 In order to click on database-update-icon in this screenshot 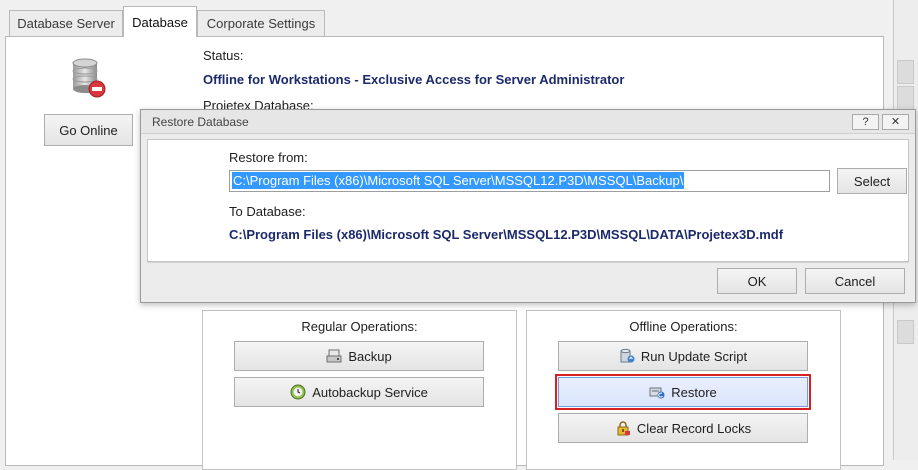, I will do `click(627, 356)`.